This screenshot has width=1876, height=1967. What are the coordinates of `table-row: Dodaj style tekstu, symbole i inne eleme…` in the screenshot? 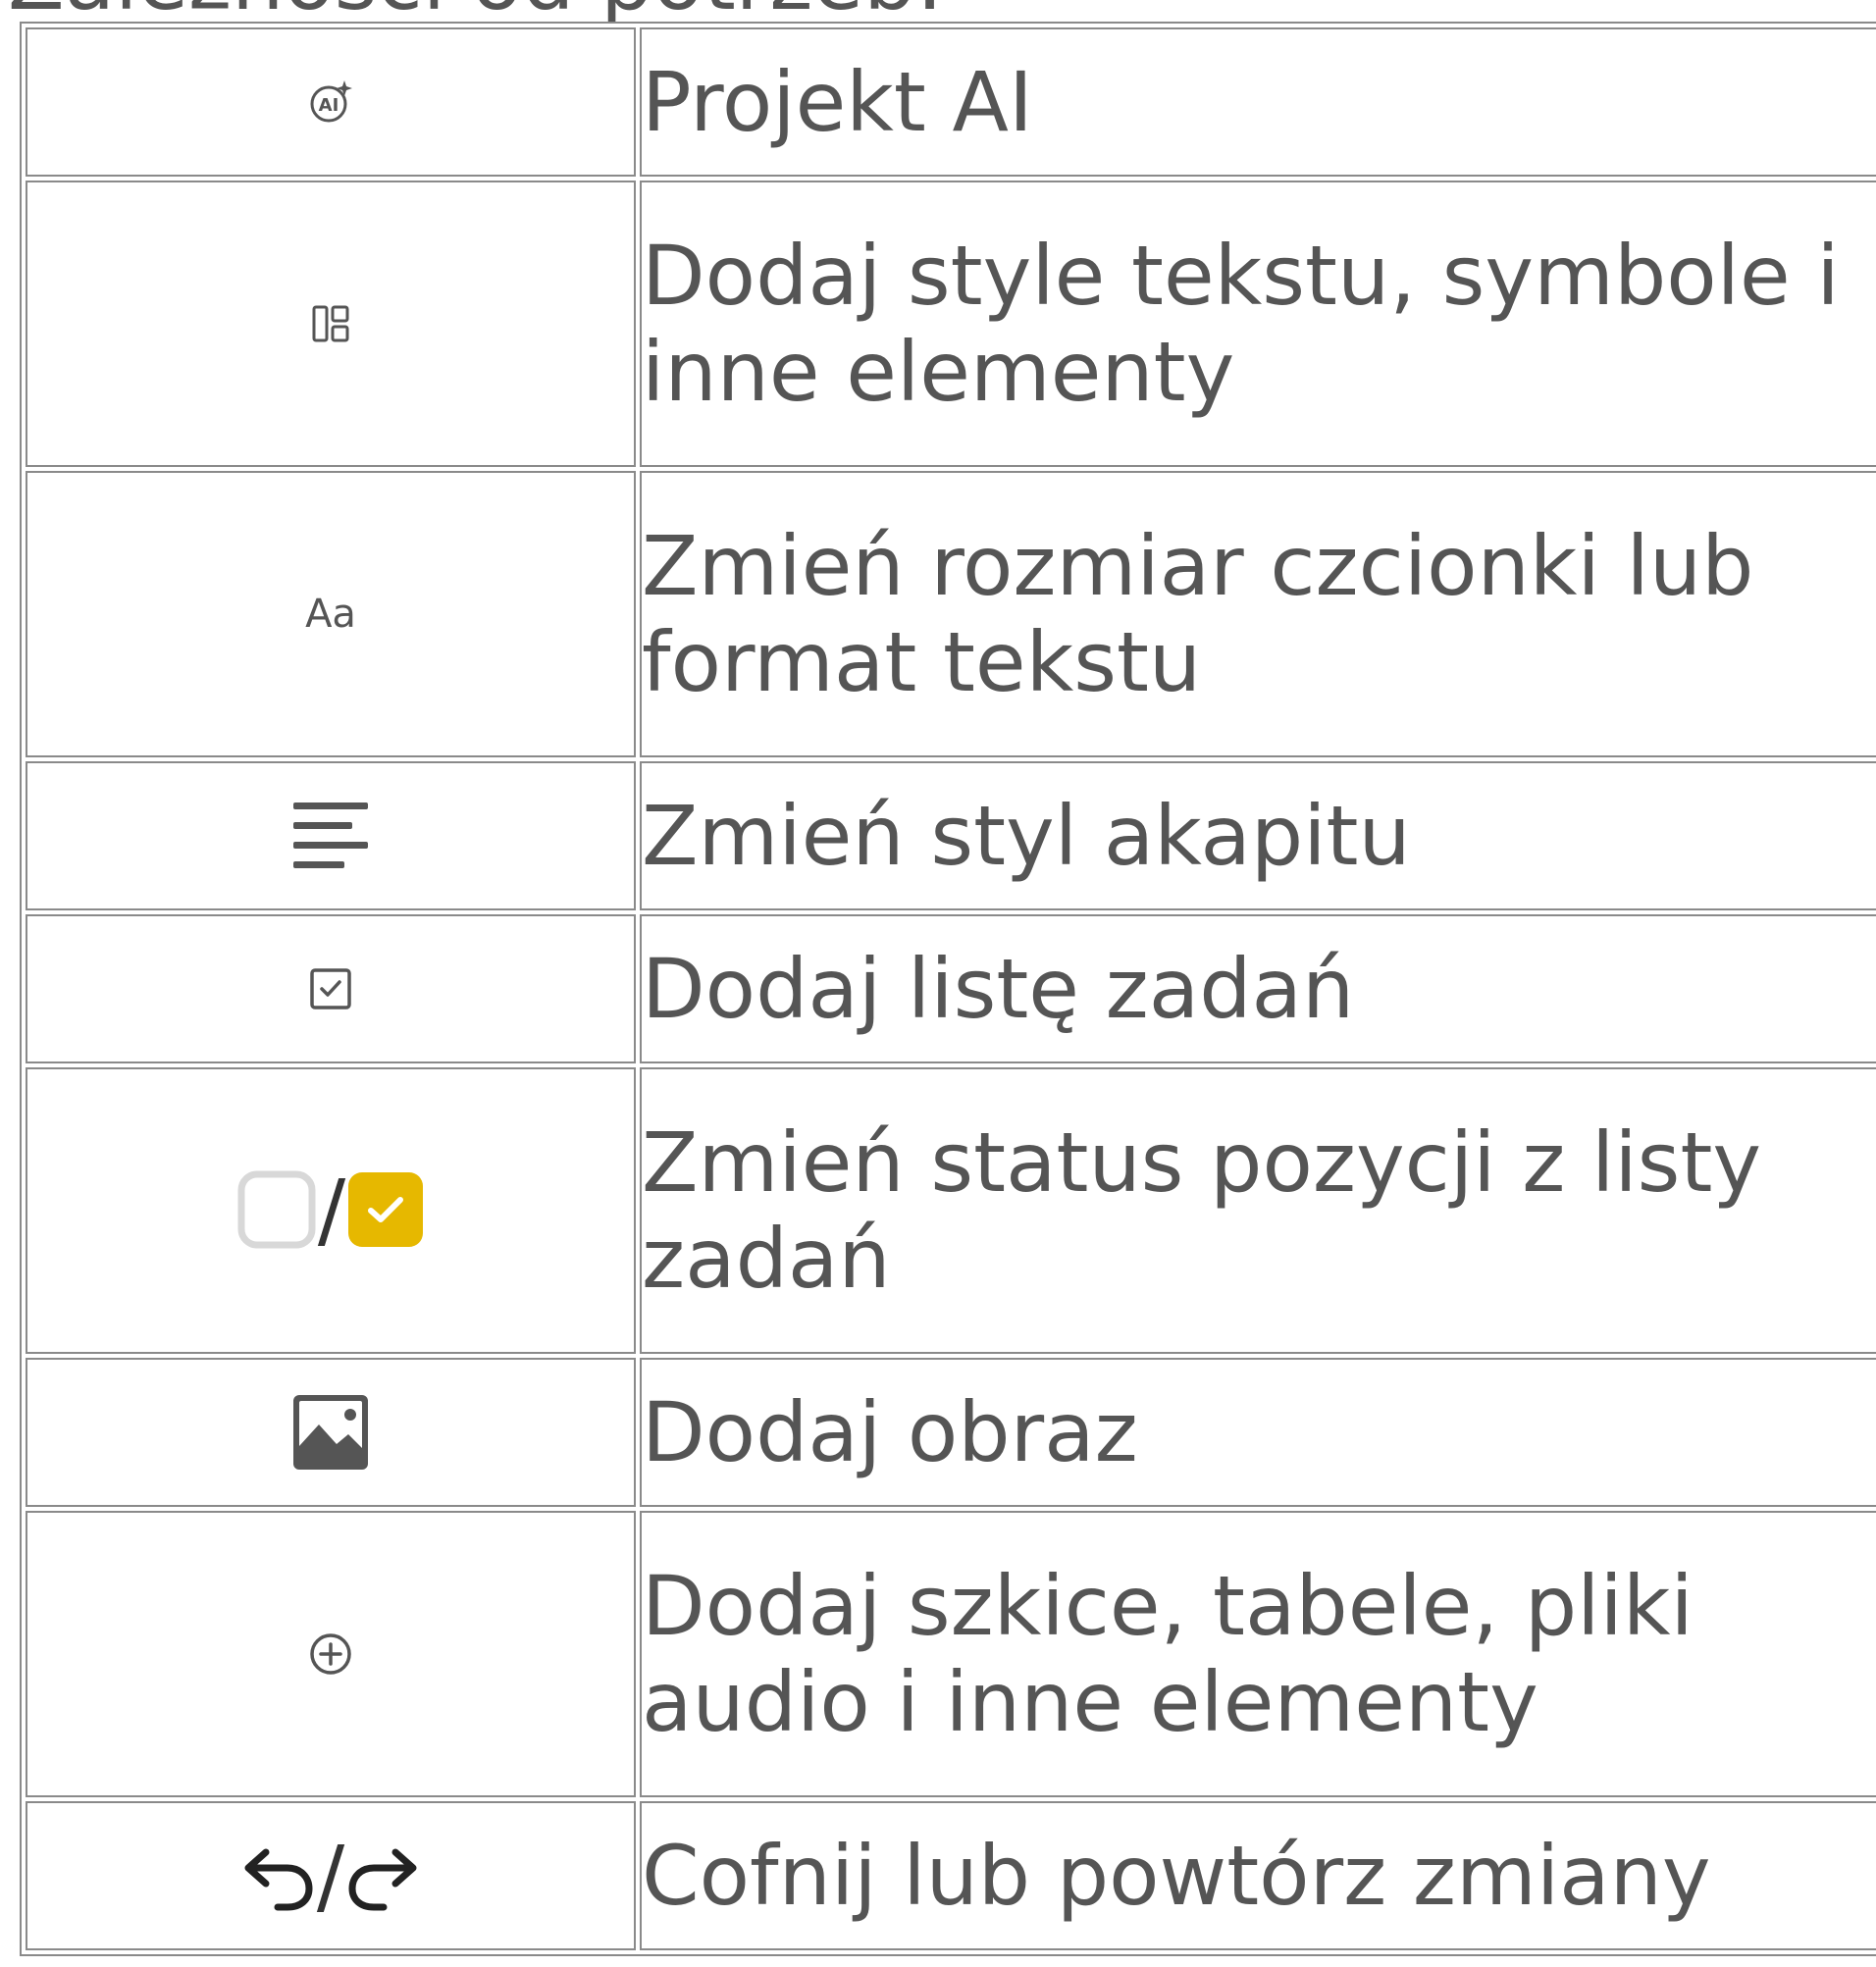 It's located at (951, 324).